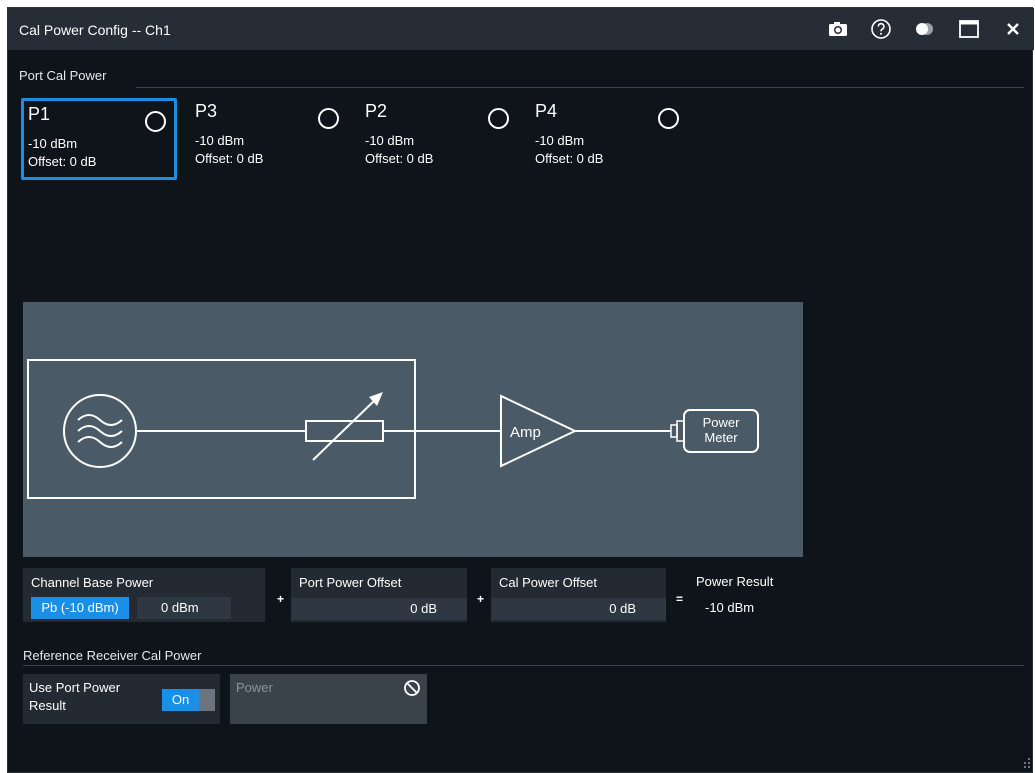 This screenshot has width=1035, height=773. I want to click on disabled-icon, so click(412, 688).